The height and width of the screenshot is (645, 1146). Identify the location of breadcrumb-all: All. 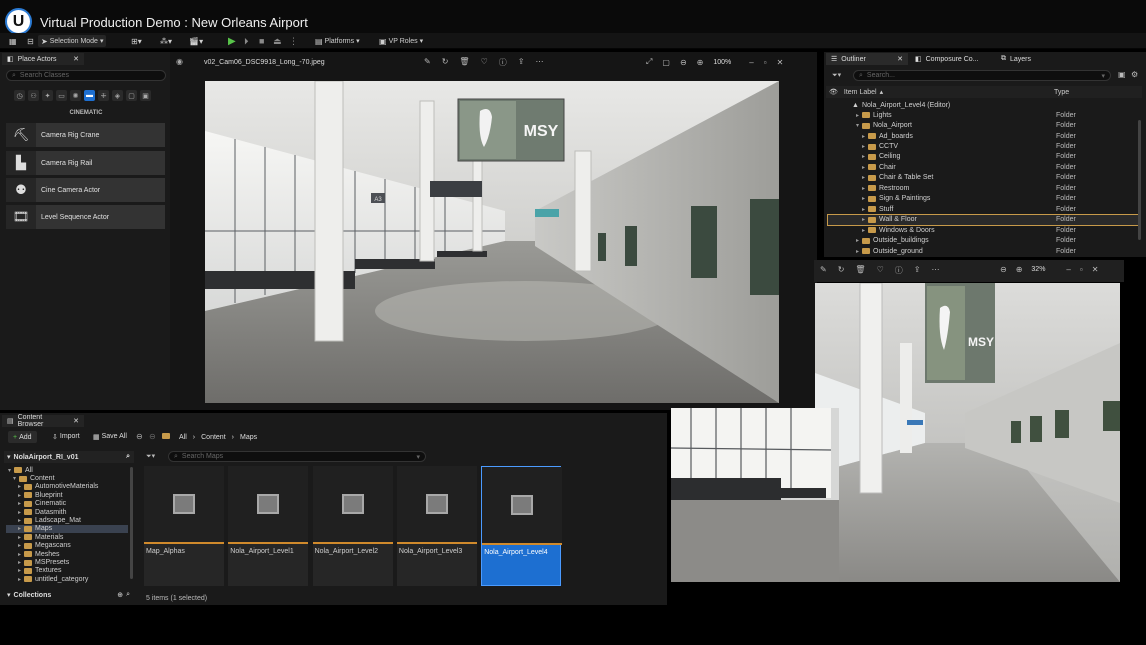
(183, 437).